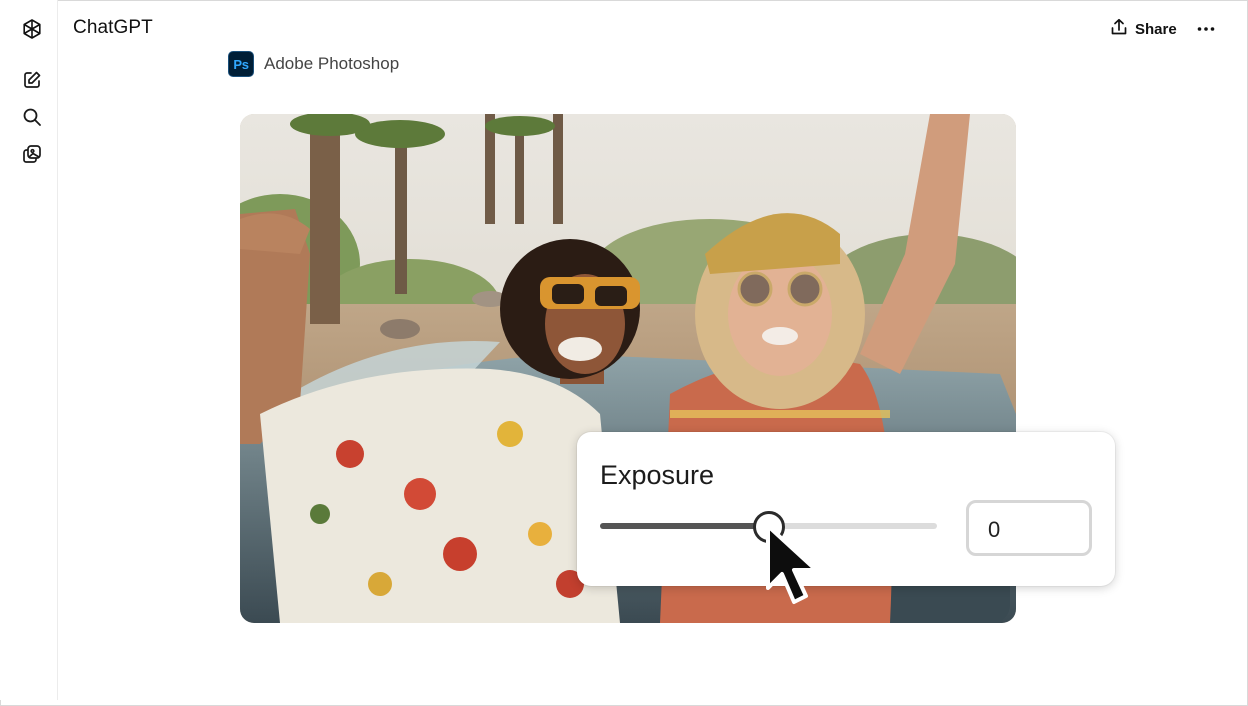 This screenshot has height=706, width=1248. Describe the element at coordinates (1119, 29) in the screenshot. I see `share-icon` at that location.